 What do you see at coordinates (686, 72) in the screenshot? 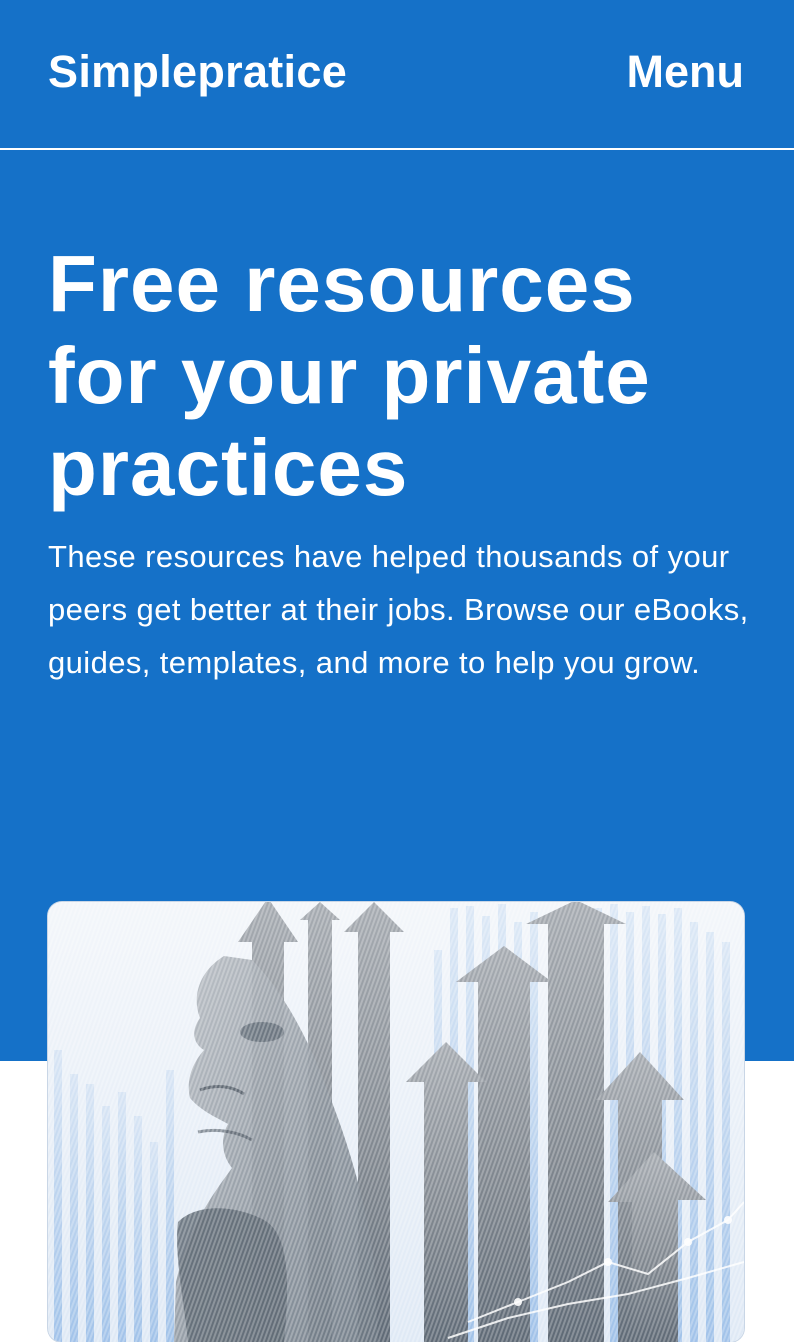
I see `menu-button: Menu` at bounding box center [686, 72].